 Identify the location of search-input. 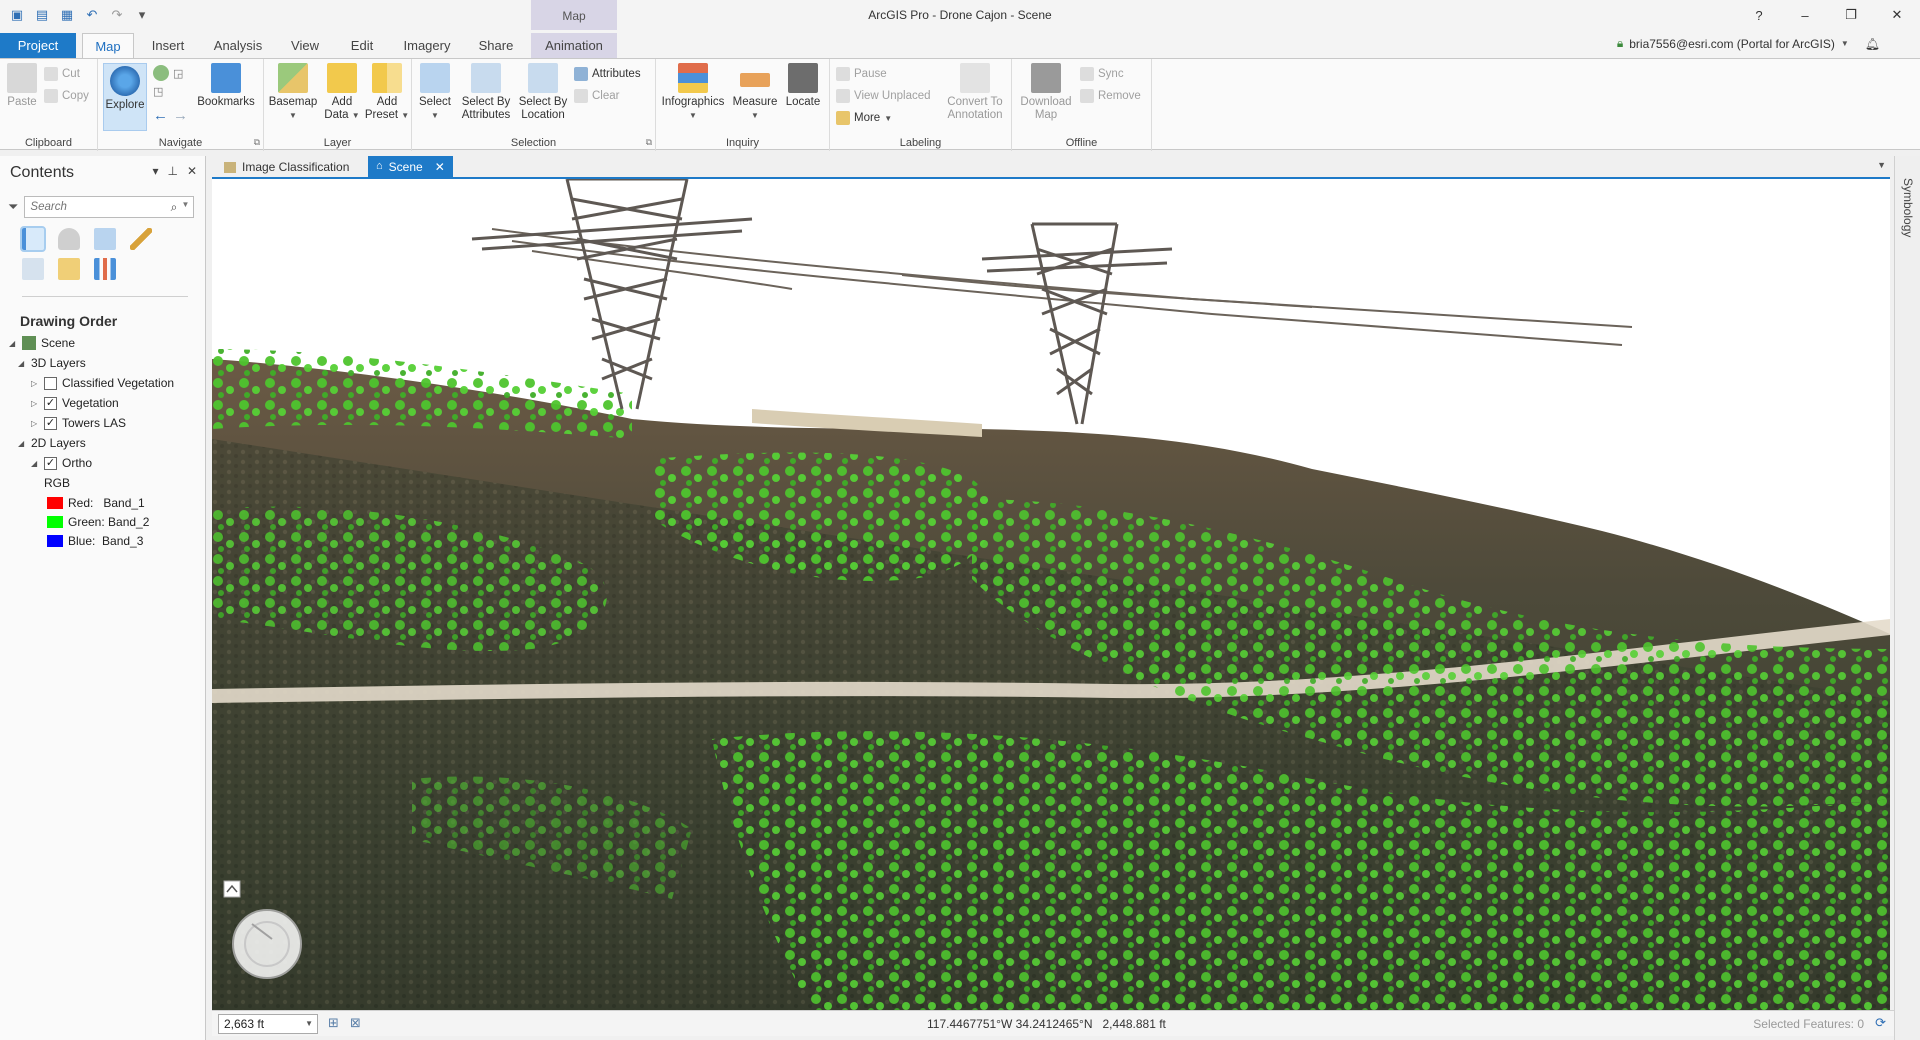
(93, 207).